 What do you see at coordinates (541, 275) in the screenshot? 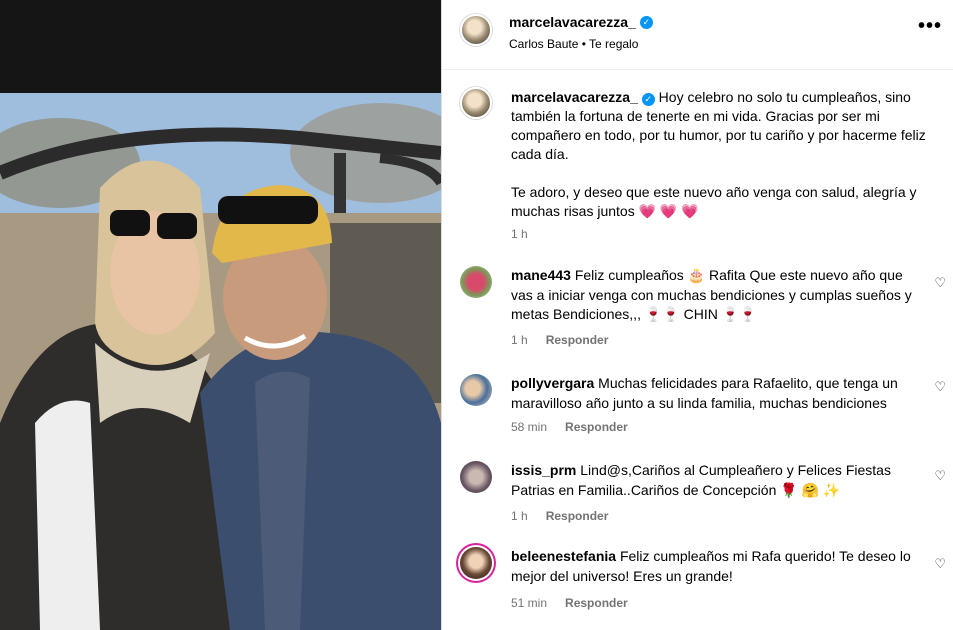
I see `commenter-username: mane443` at bounding box center [541, 275].